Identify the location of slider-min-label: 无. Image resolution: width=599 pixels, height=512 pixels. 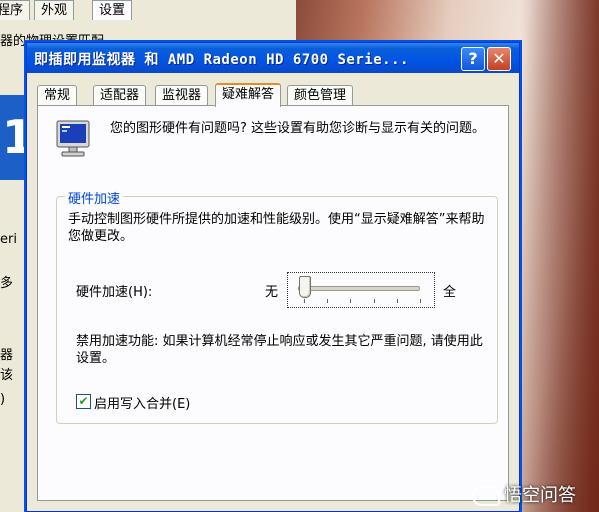
(272, 292).